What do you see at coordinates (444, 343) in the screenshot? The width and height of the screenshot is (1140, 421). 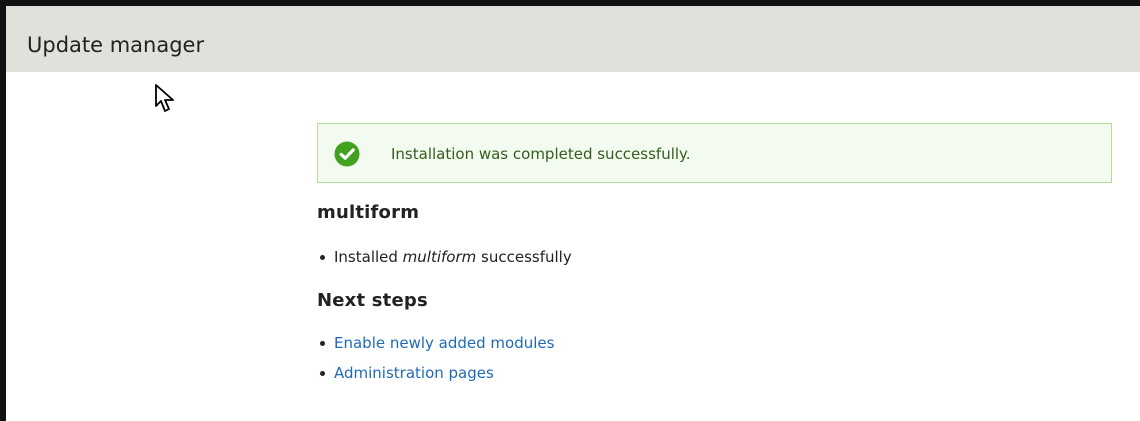 I see `enable-modules-link: Enable newly added modules` at bounding box center [444, 343].